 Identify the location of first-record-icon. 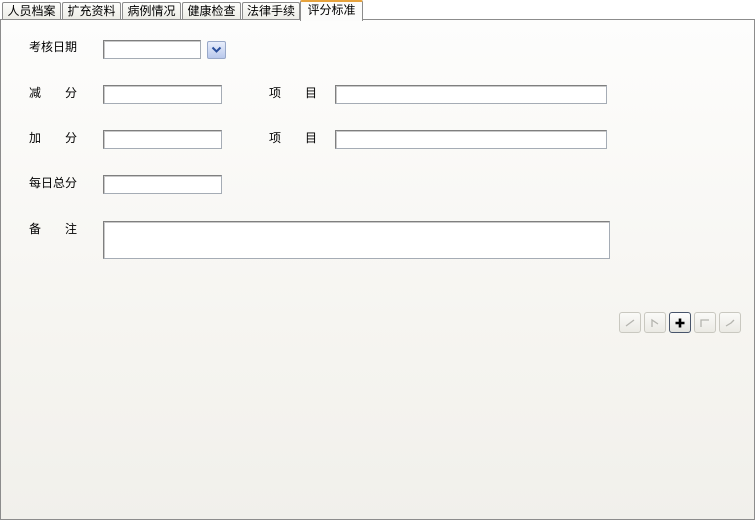
(630, 322).